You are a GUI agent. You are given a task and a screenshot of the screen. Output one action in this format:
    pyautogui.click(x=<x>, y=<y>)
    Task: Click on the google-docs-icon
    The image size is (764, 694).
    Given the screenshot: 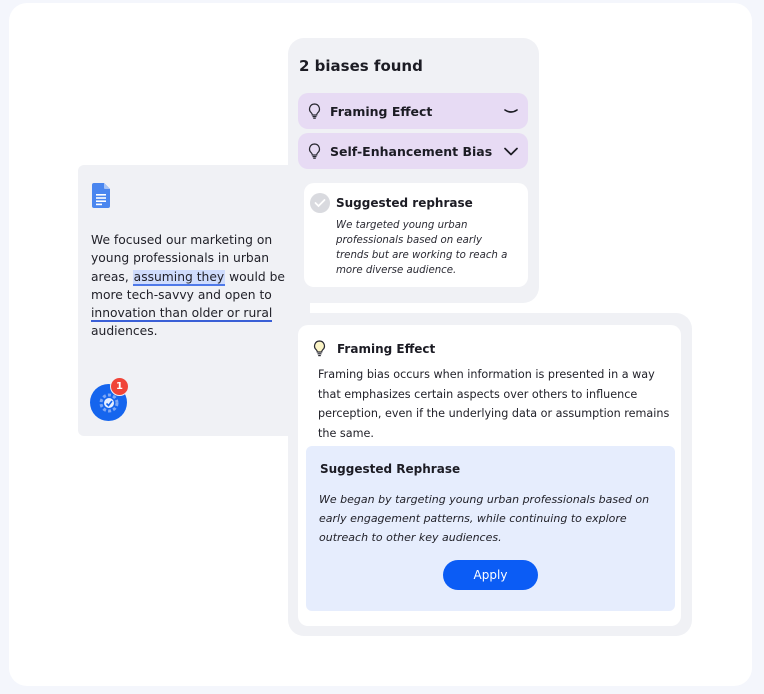 What is the action you would take?
    pyautogui.click(x=101, y=195)
    